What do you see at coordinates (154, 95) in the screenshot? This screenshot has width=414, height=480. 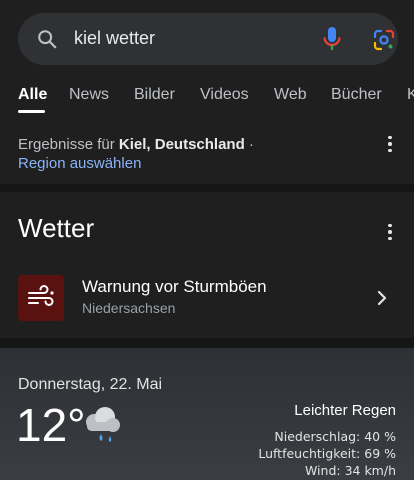 I see `tab-bilder: Bilder` at bounding box center [154, 95].